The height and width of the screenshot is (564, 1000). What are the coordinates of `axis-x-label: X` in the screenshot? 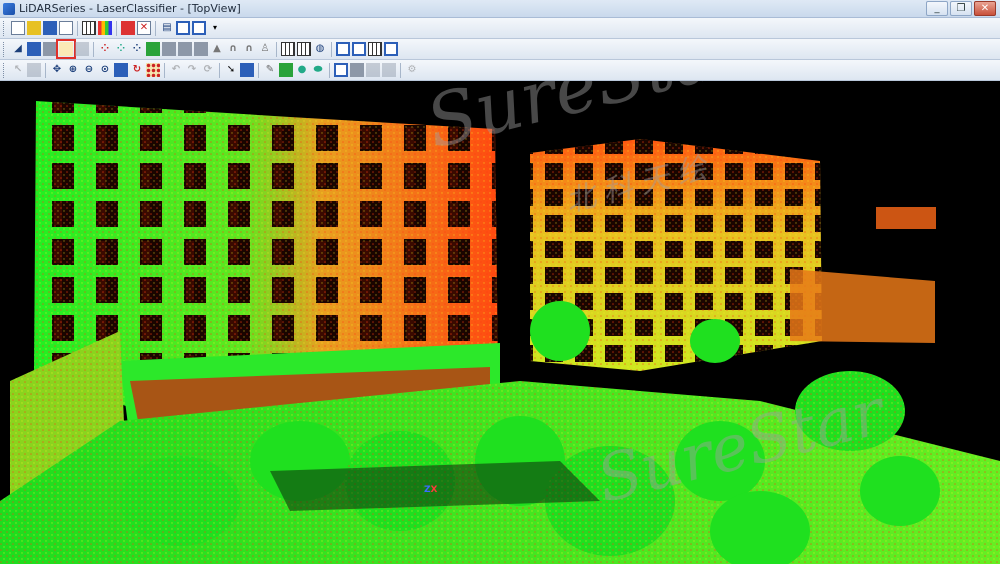 It's located at (434, 490).